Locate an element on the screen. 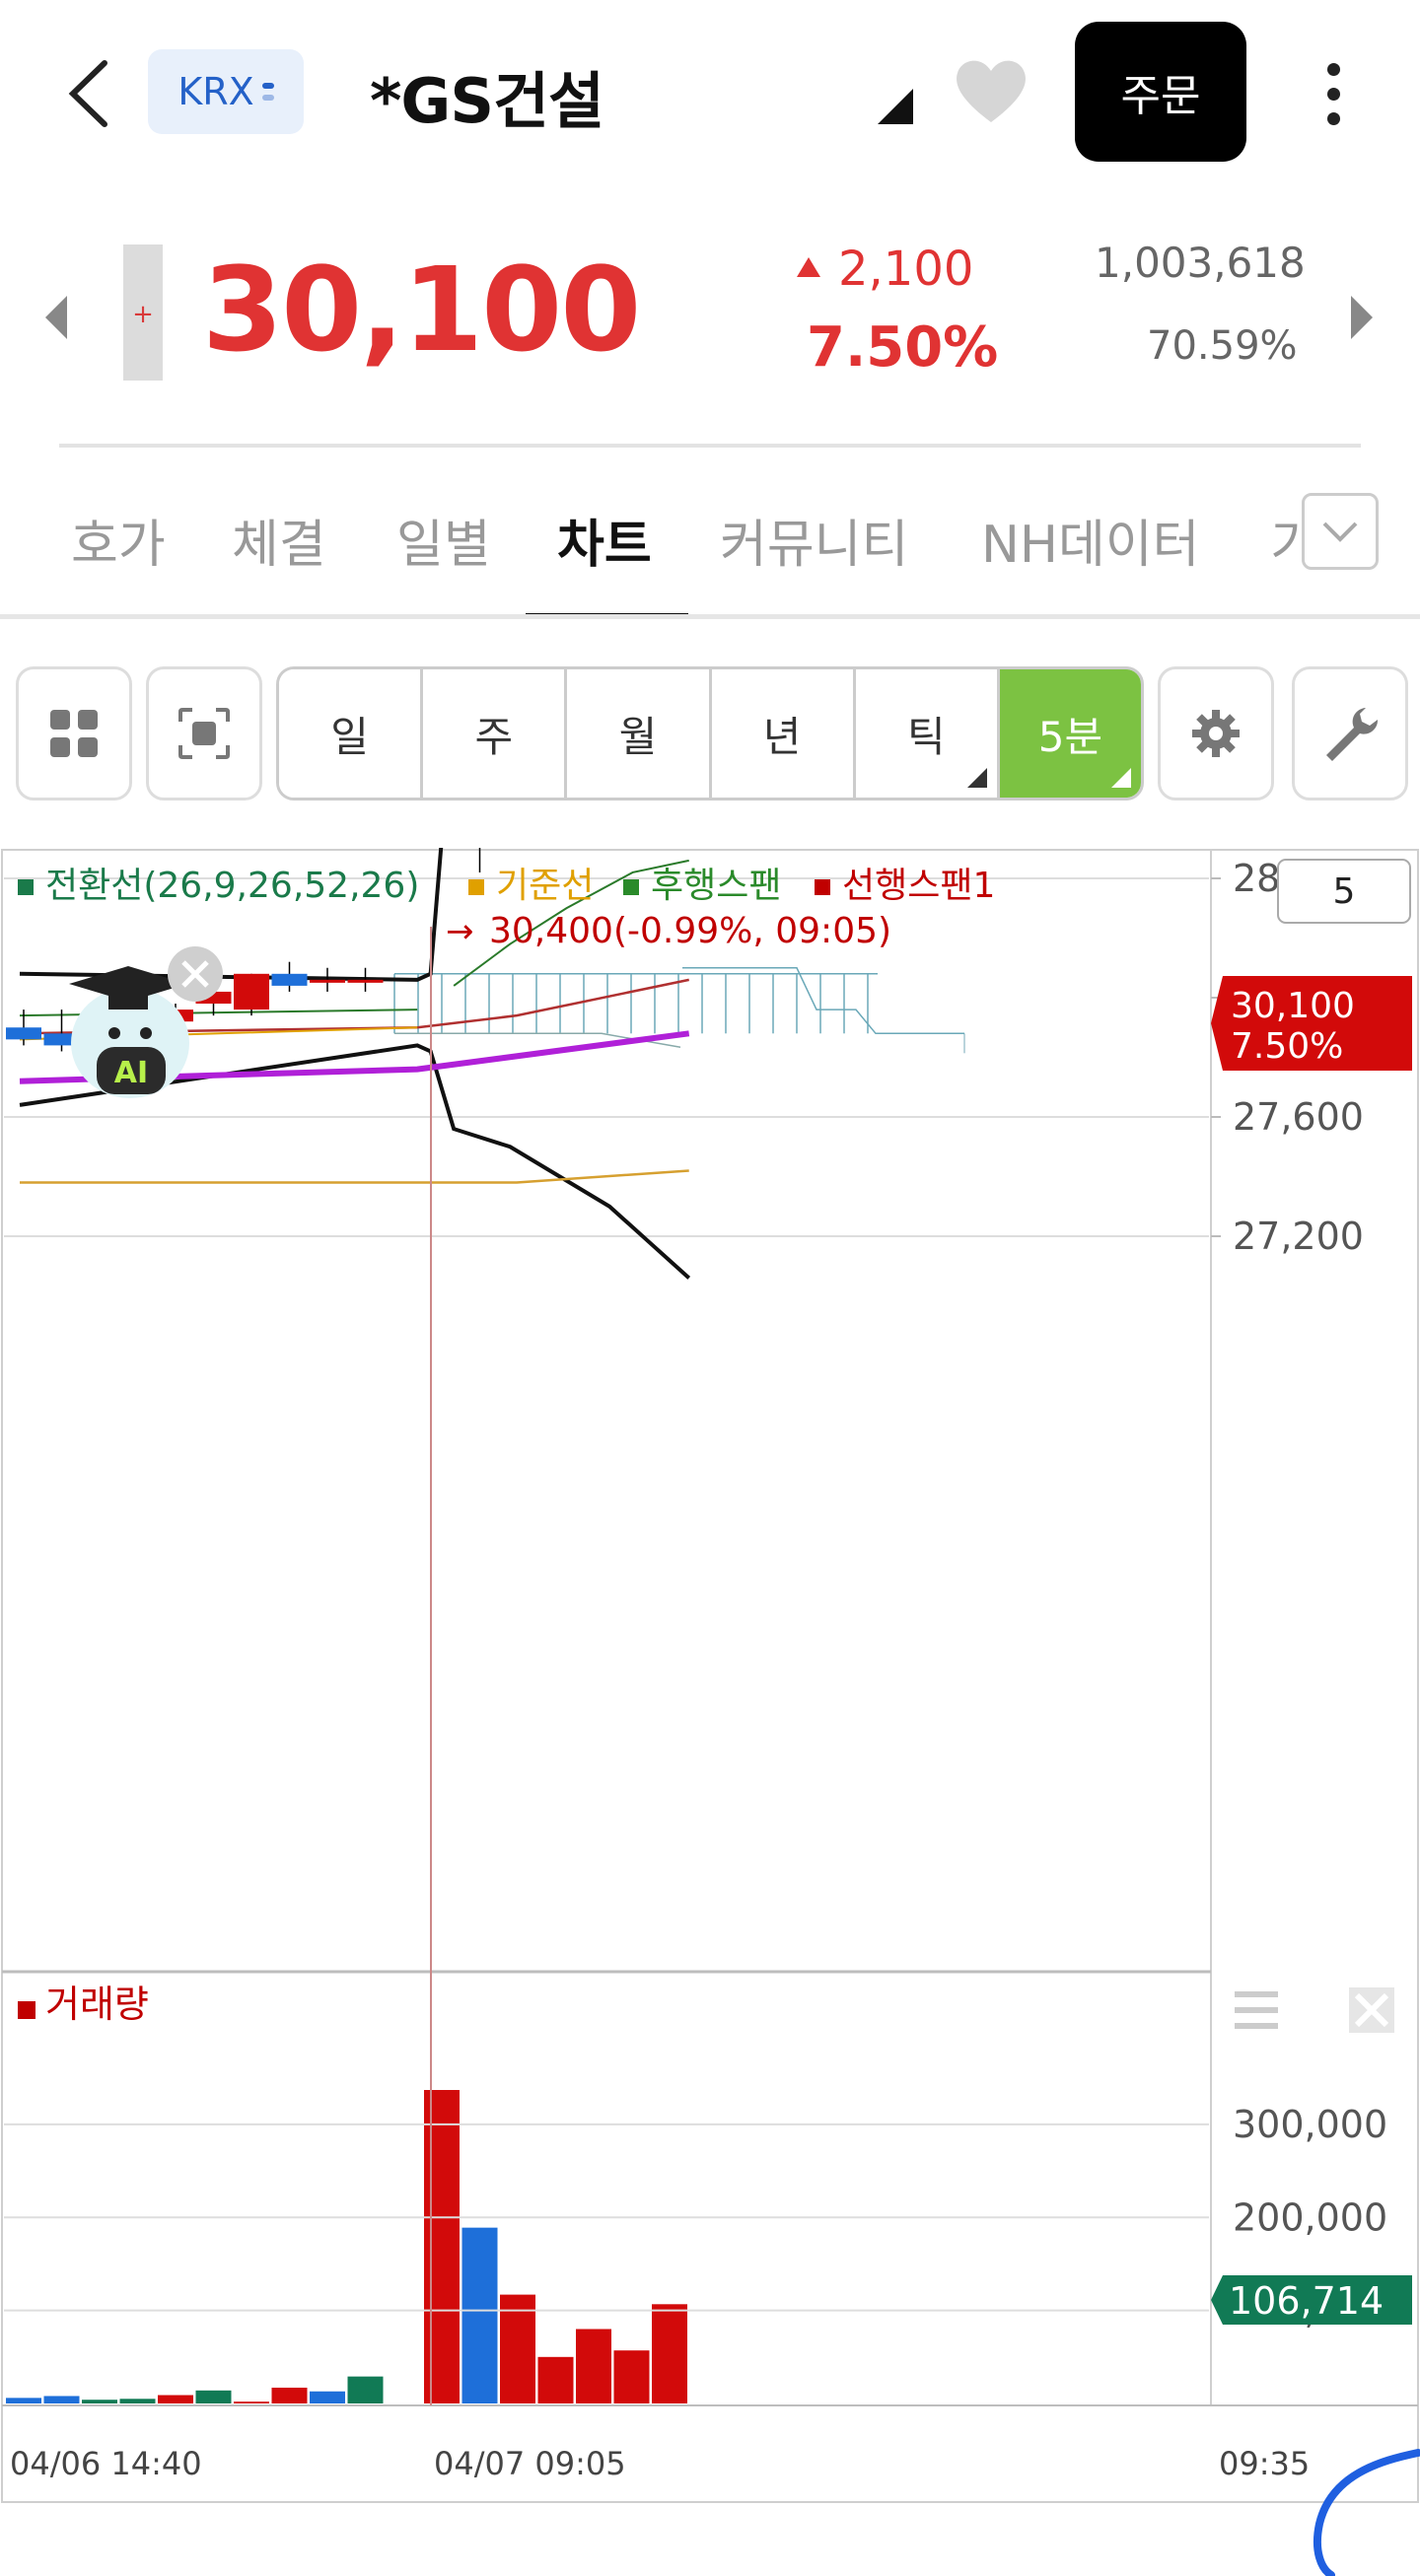  volume-legend: 거래량 is located at coordinates (97, 2005).